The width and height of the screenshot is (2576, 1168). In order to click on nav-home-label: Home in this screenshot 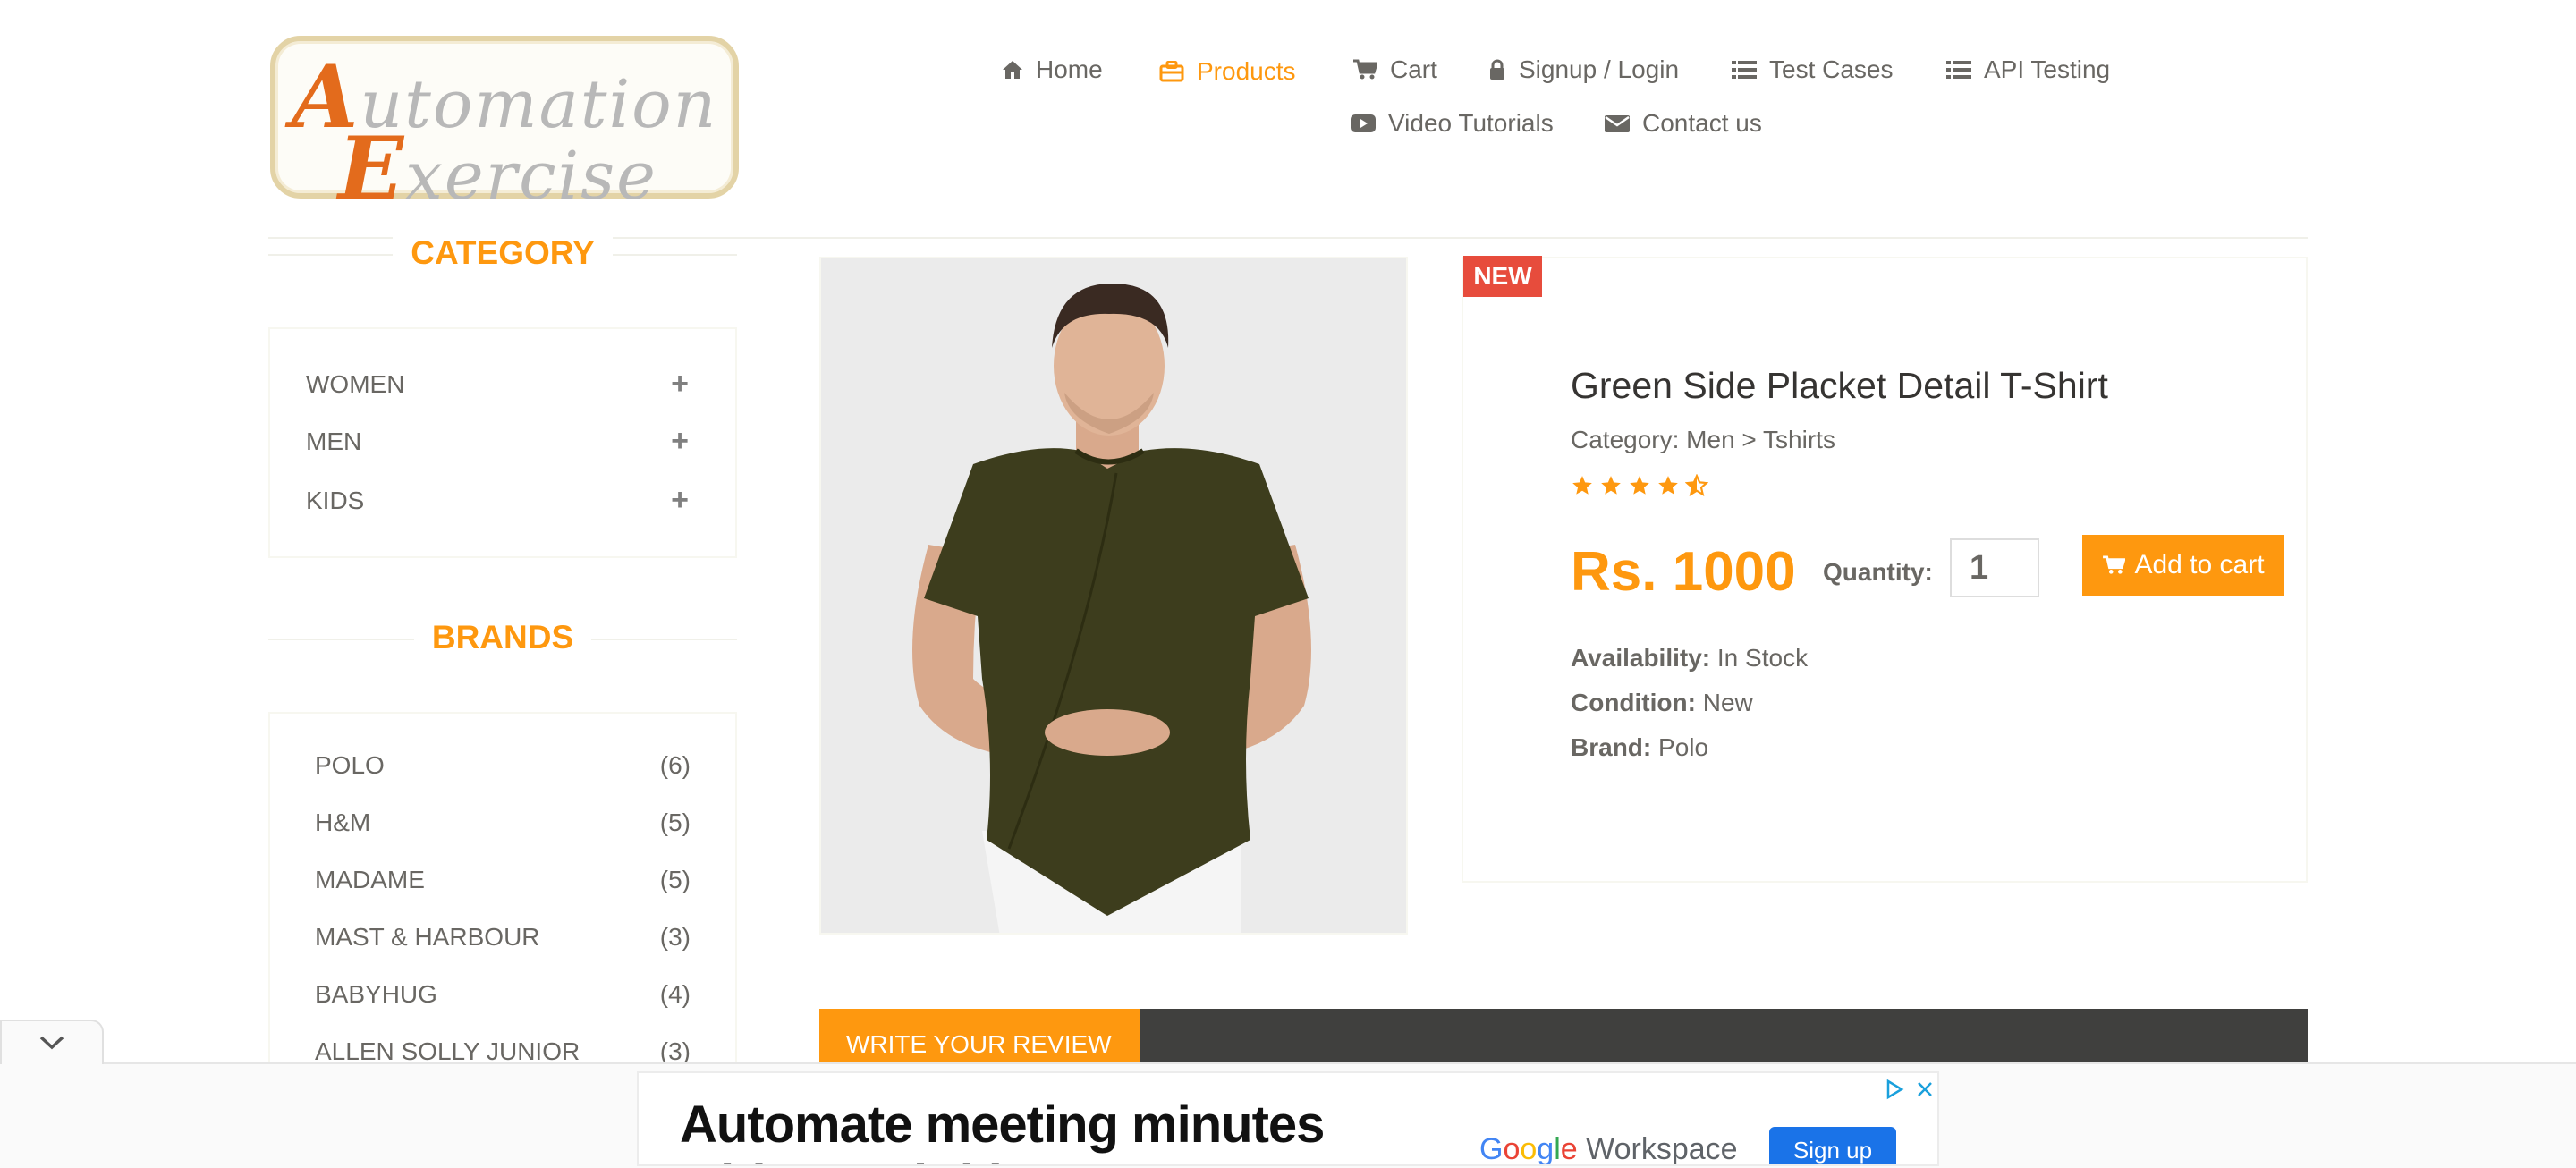, I will do `click(1069, 69)`.